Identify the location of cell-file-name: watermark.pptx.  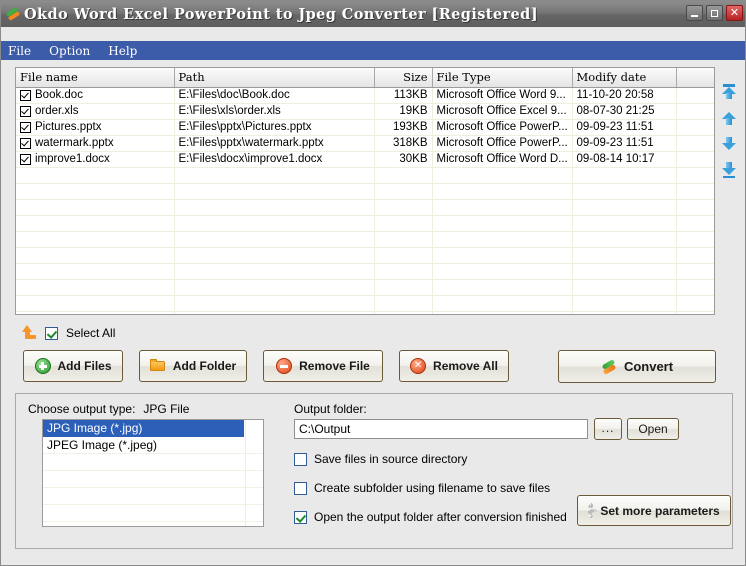
(95, 143).